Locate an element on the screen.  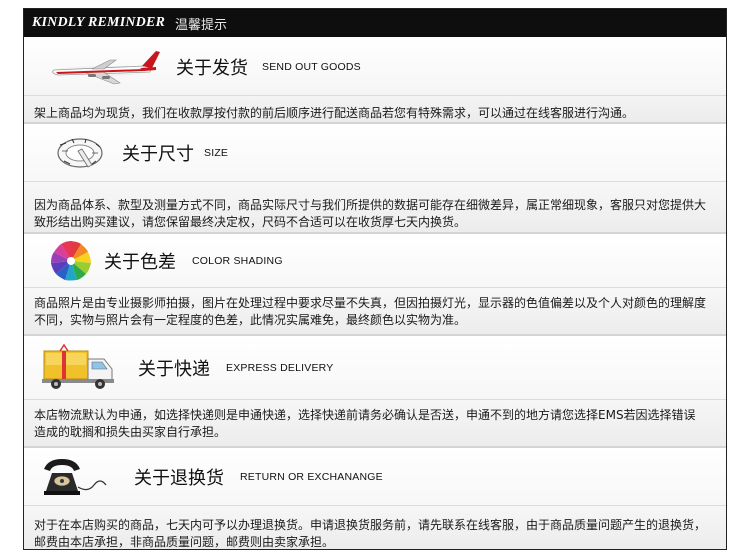
section-title-en: COLOR SHADING is located at coordinates (237, 260).